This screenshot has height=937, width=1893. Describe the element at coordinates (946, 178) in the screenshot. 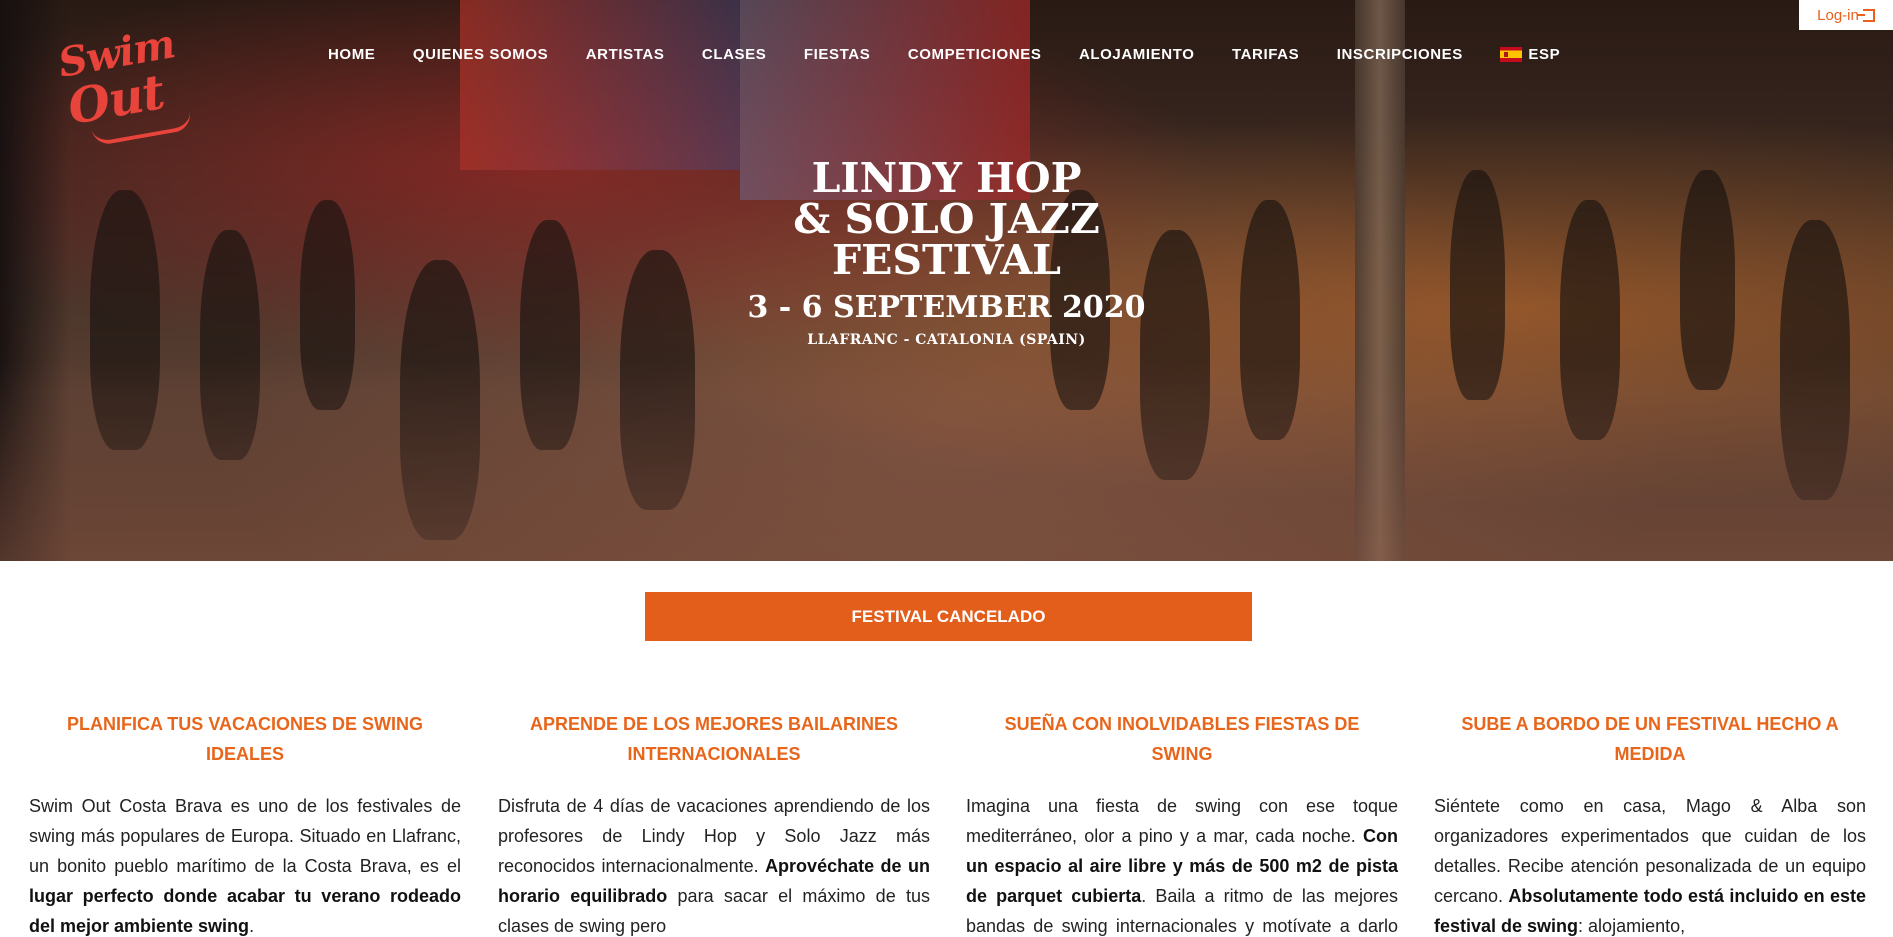

I see `hero-title-line1: LINDY HOP` at that location.